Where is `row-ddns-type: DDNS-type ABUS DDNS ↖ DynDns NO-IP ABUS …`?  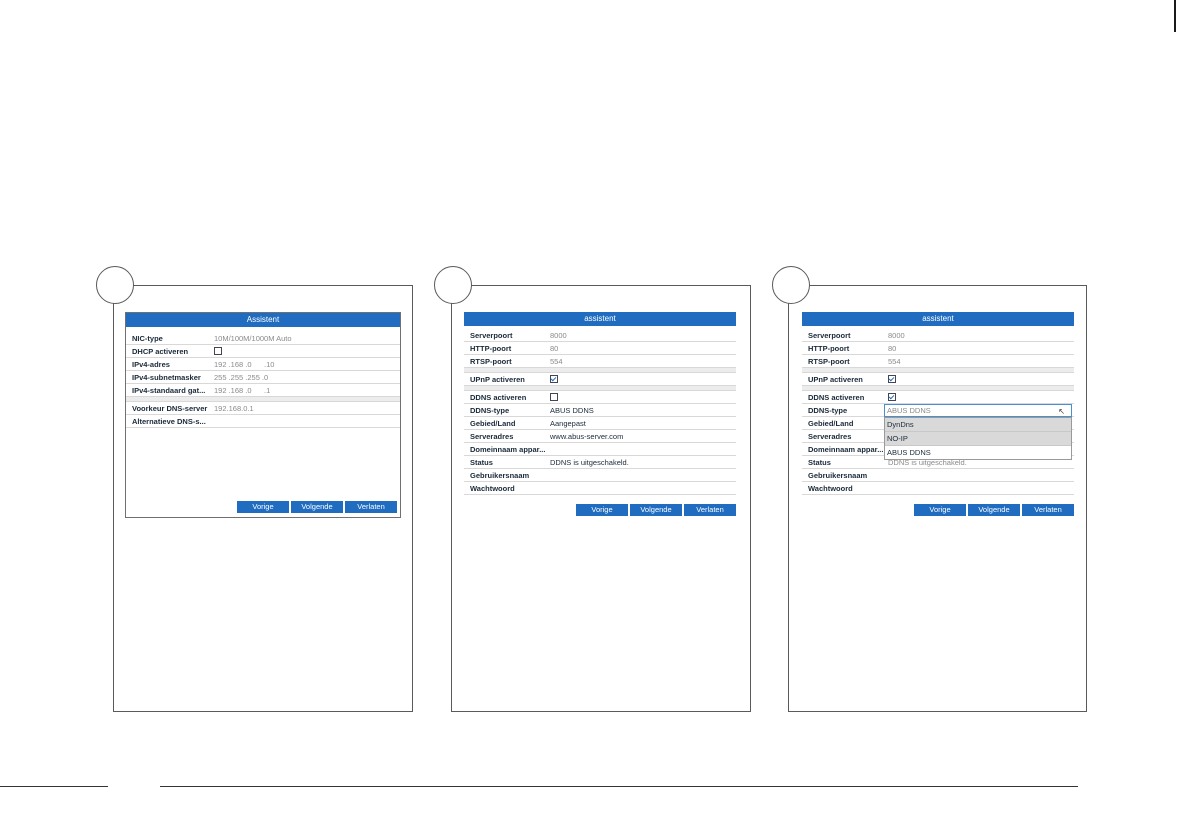
row-ddns-type: DDNS-type ABUS DDNS ↖ DynDns NO-IP ABUS … is located at coordinates (938, 432).